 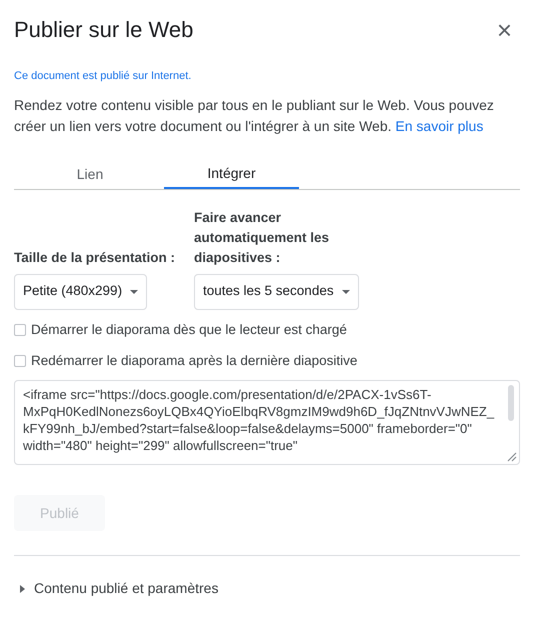 I want to click on description-text: Rendez votre contenu visible par tous en le publiant sur le Web. Vous pouvez créer un lien vers votre document ou l'intégrer à un site Web. En savoir plus, so click(x=254, y=116).